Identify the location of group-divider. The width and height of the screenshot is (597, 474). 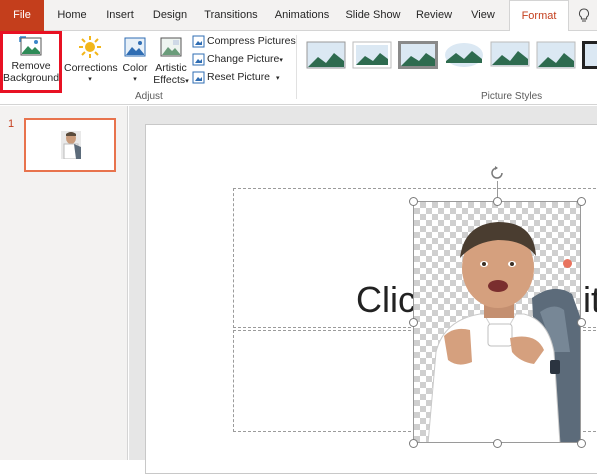
(296, 67).